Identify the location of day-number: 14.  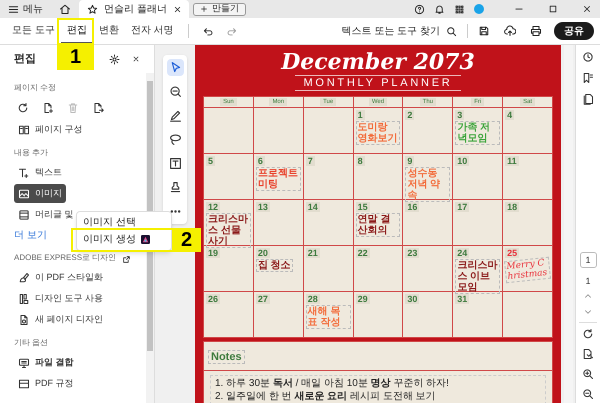
(313, 207).